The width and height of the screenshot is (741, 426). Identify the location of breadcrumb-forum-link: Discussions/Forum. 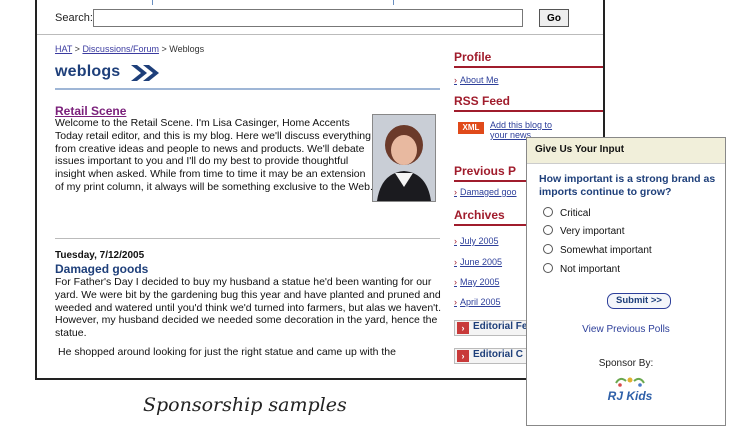
(120, 49).